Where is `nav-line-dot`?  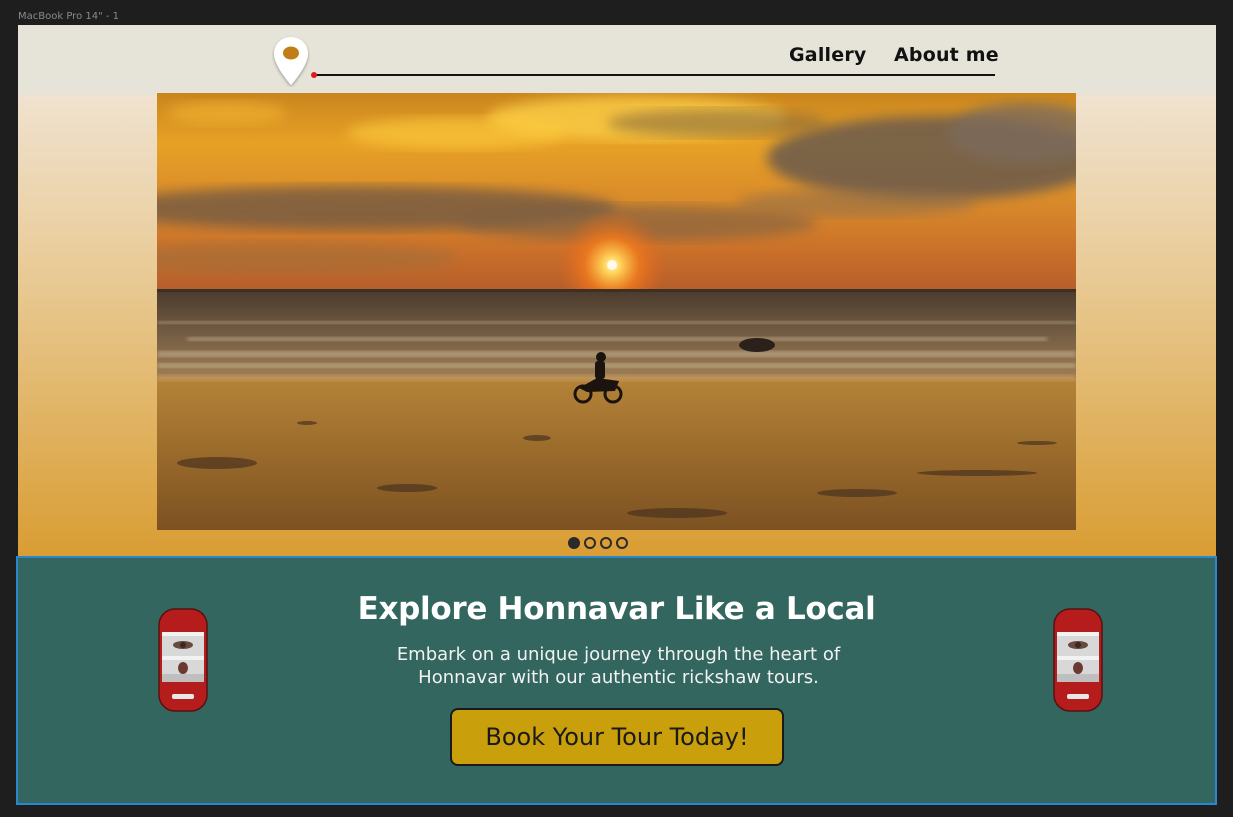
nav-line-dot is located at coordinates (314, 75).